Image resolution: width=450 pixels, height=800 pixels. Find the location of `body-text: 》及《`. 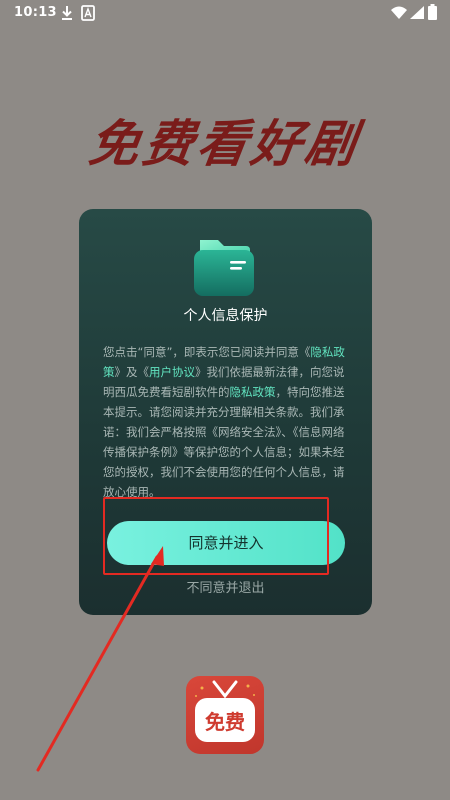

body-text: 》及《 is located at coordinates (132, 372).